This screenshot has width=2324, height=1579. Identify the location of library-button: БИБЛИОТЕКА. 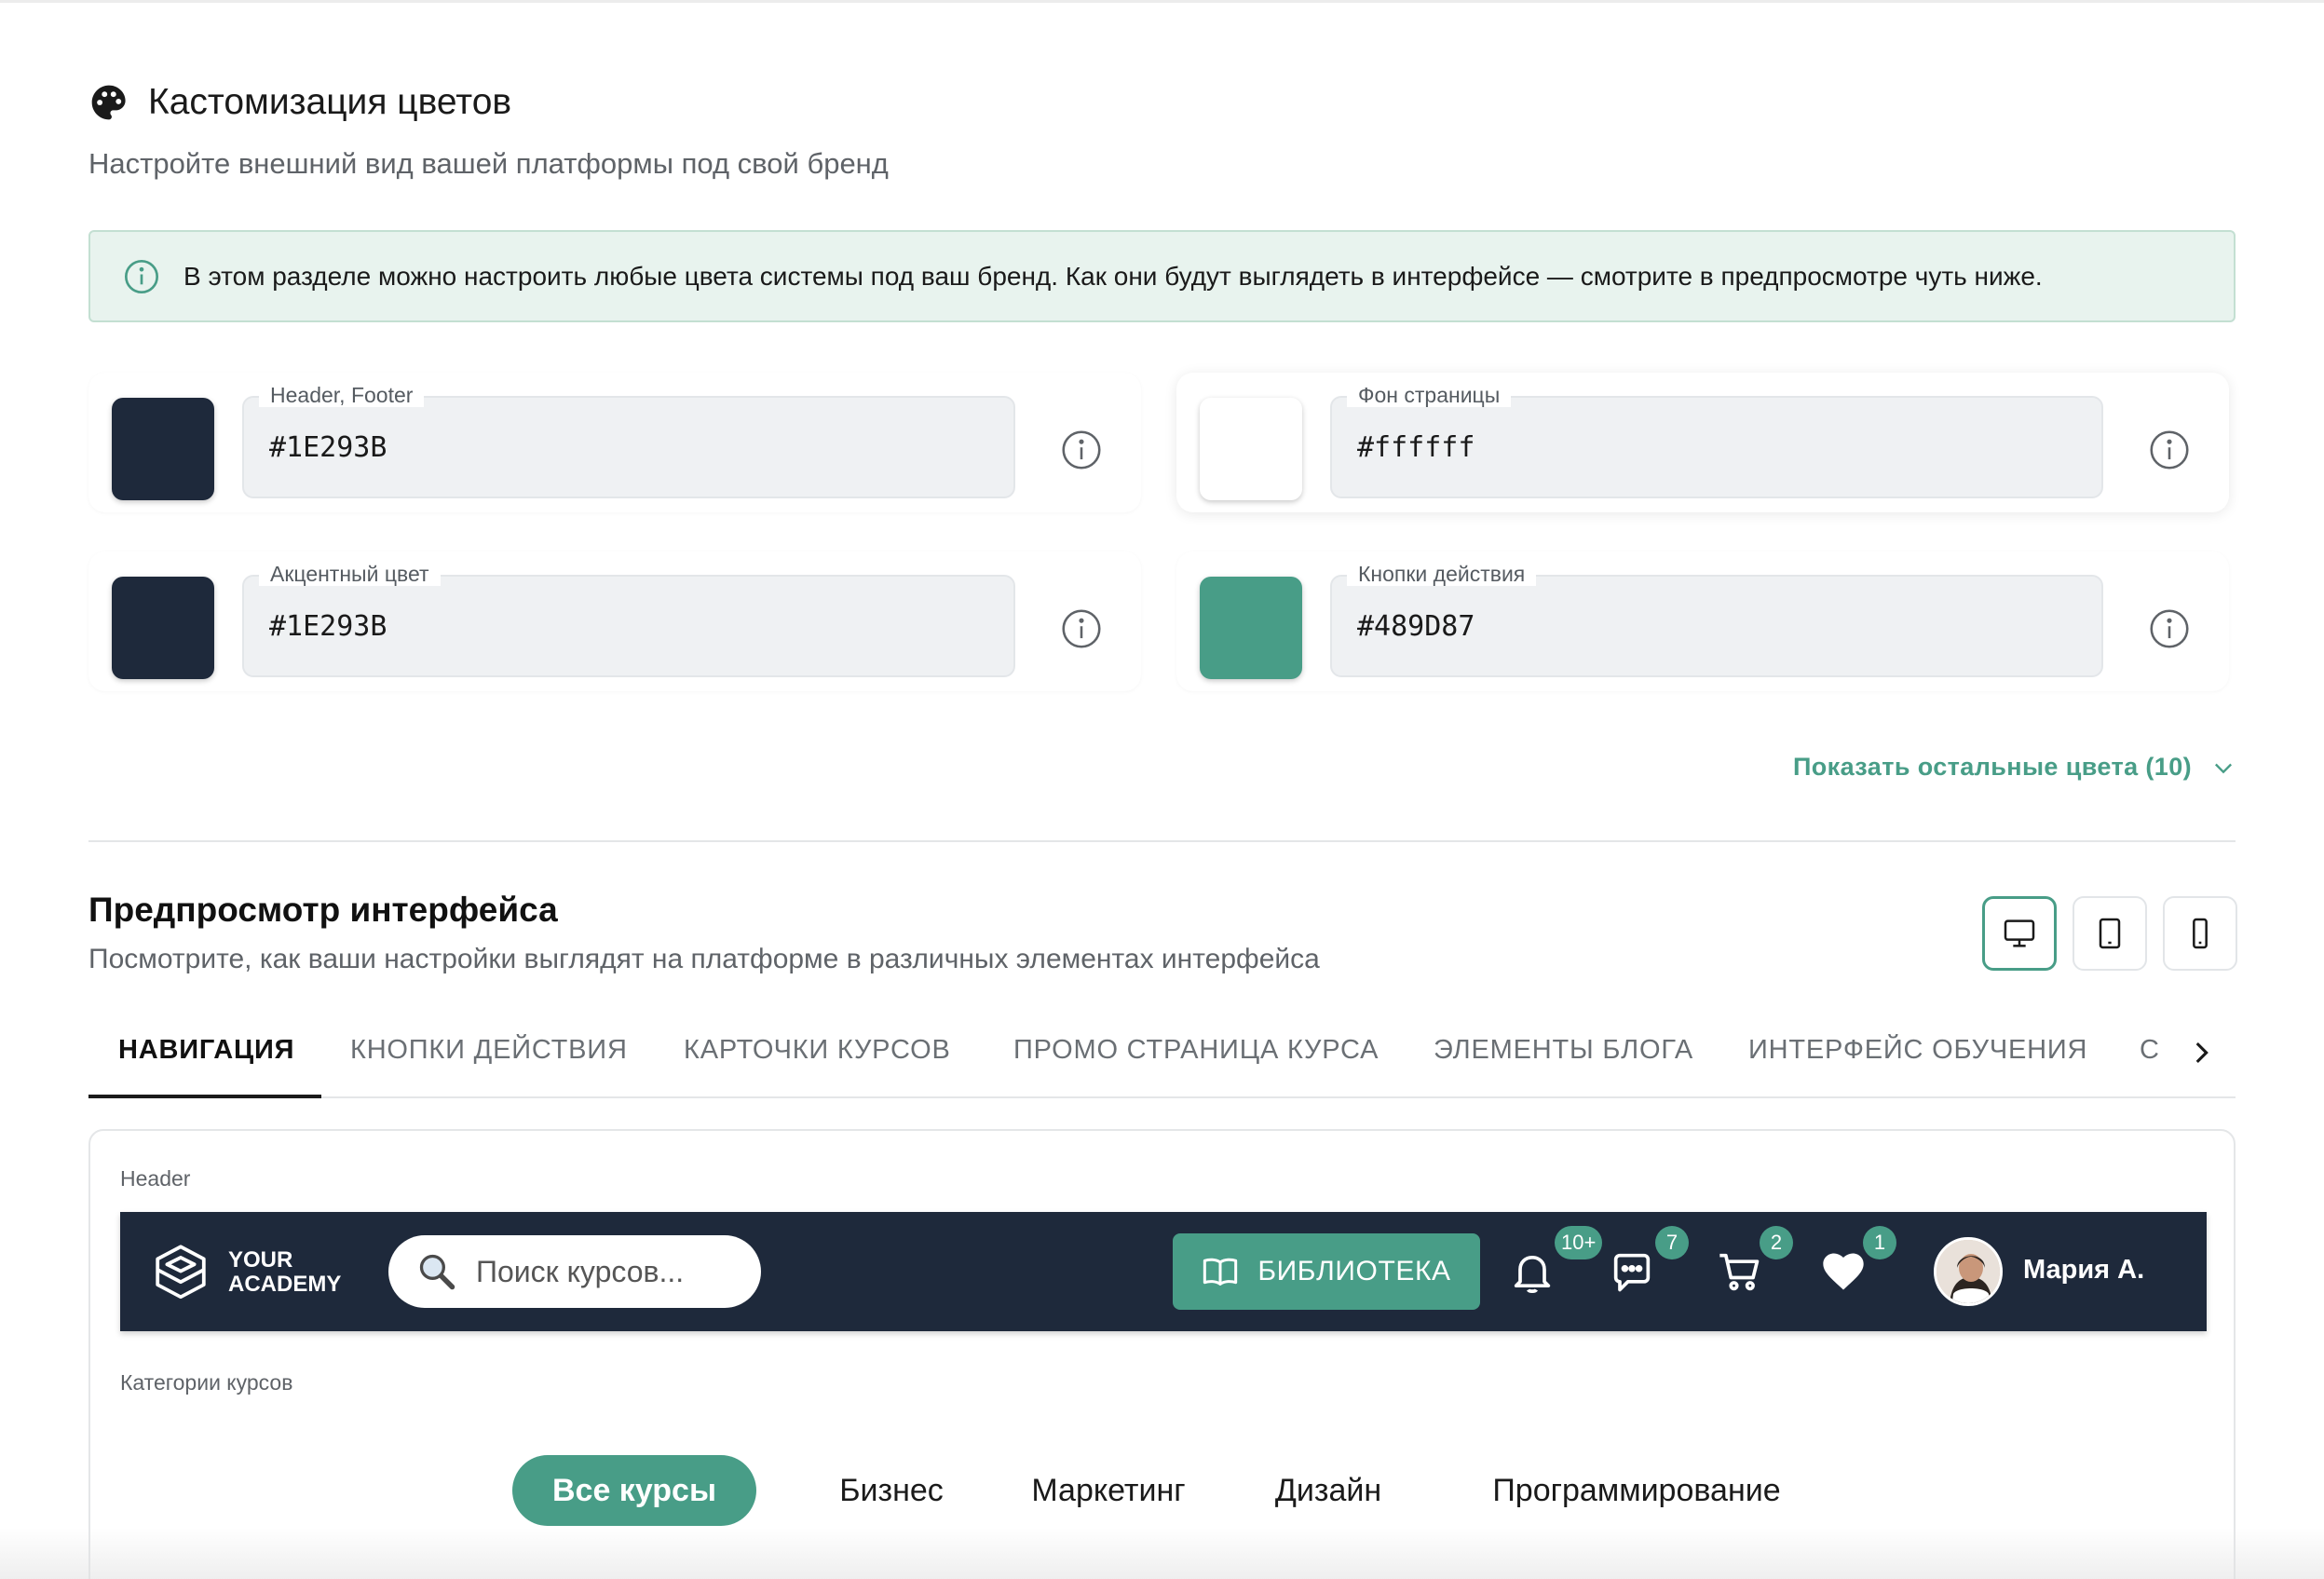
(1326, 1271).